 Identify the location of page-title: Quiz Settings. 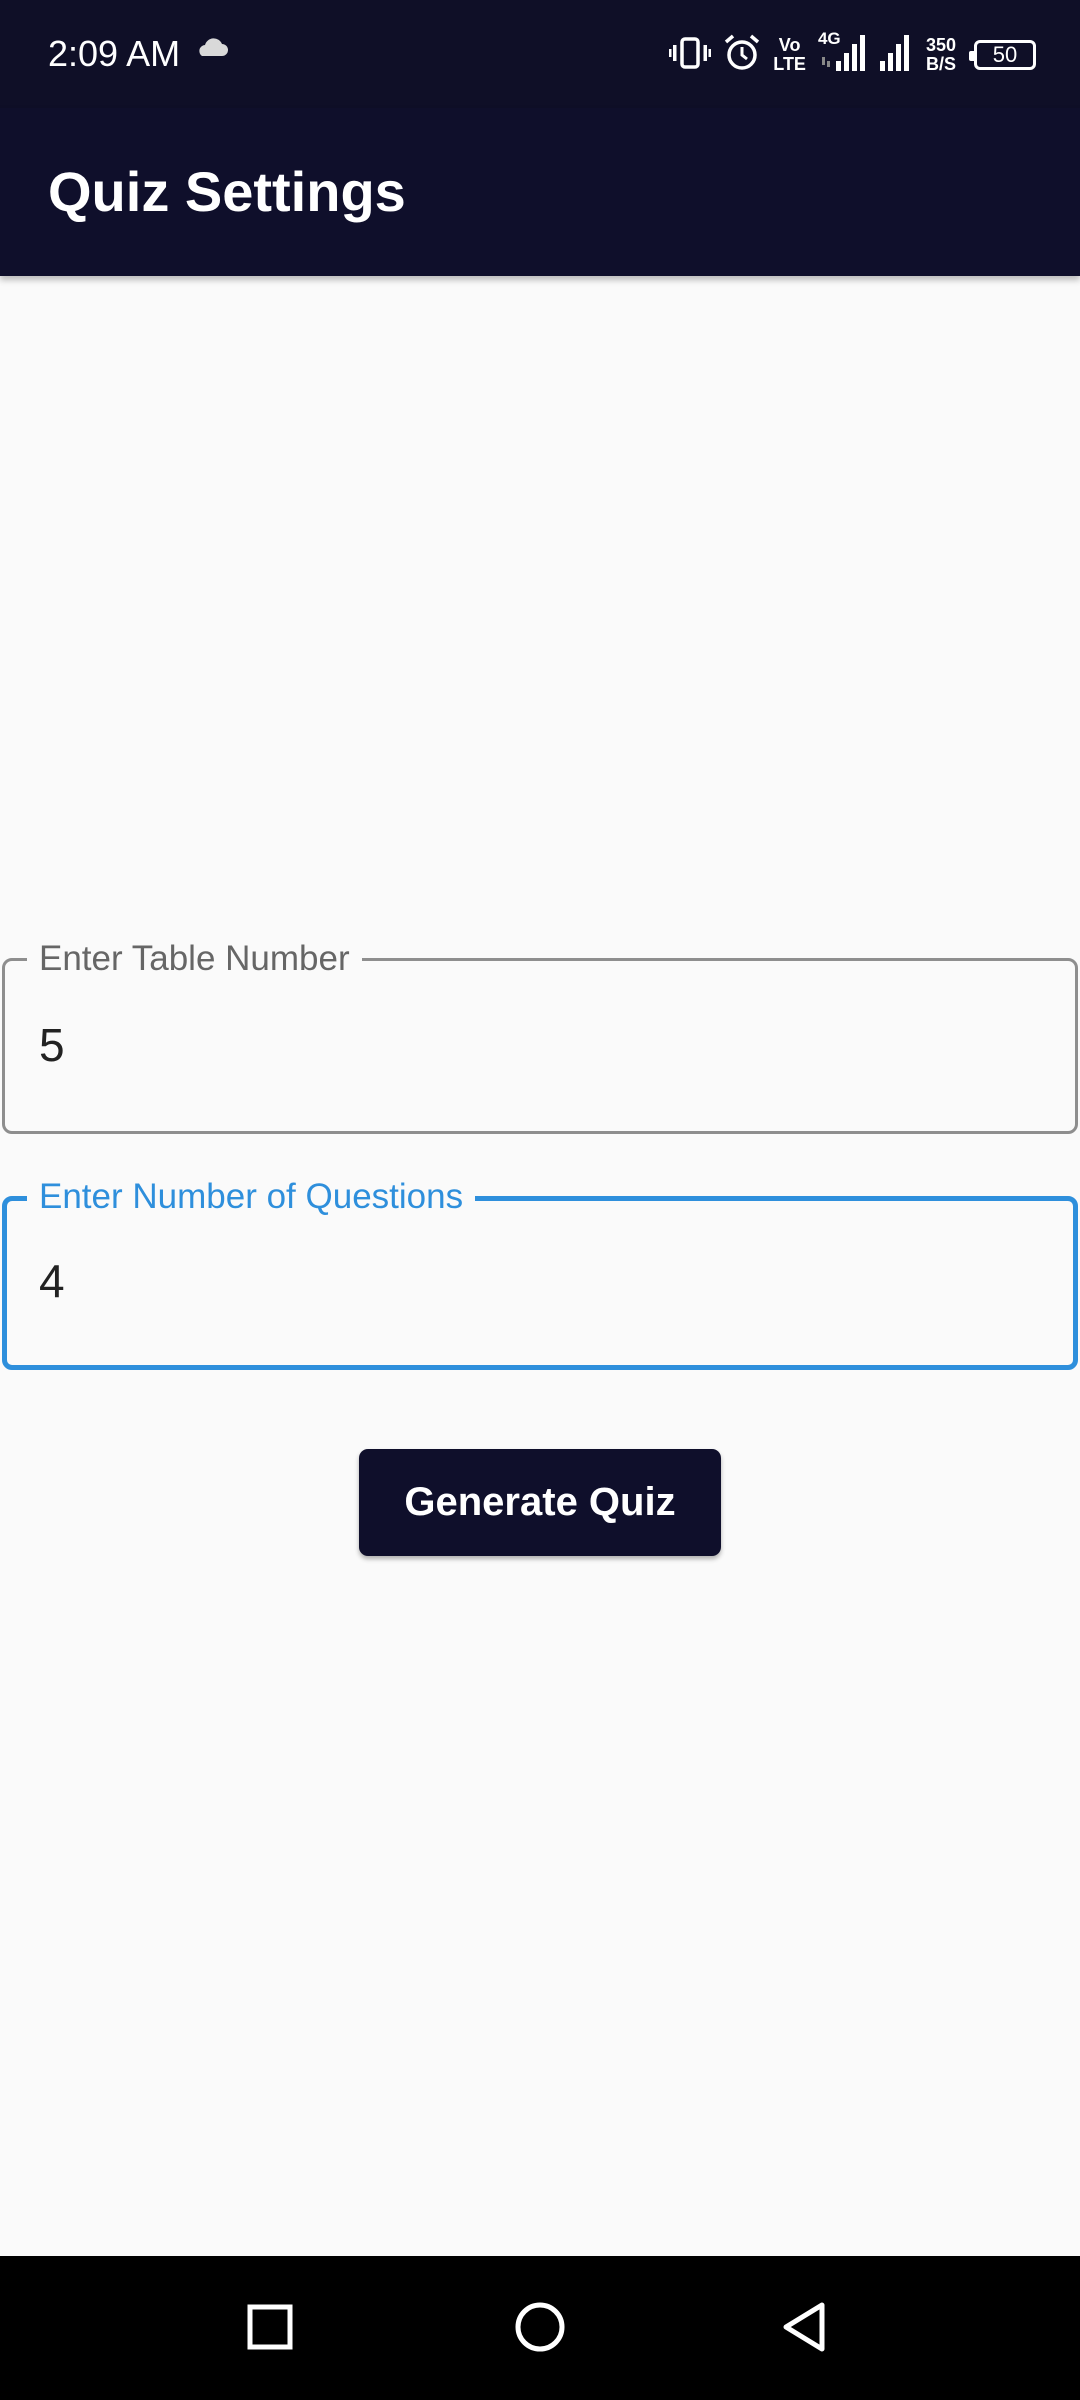
(227, 191).